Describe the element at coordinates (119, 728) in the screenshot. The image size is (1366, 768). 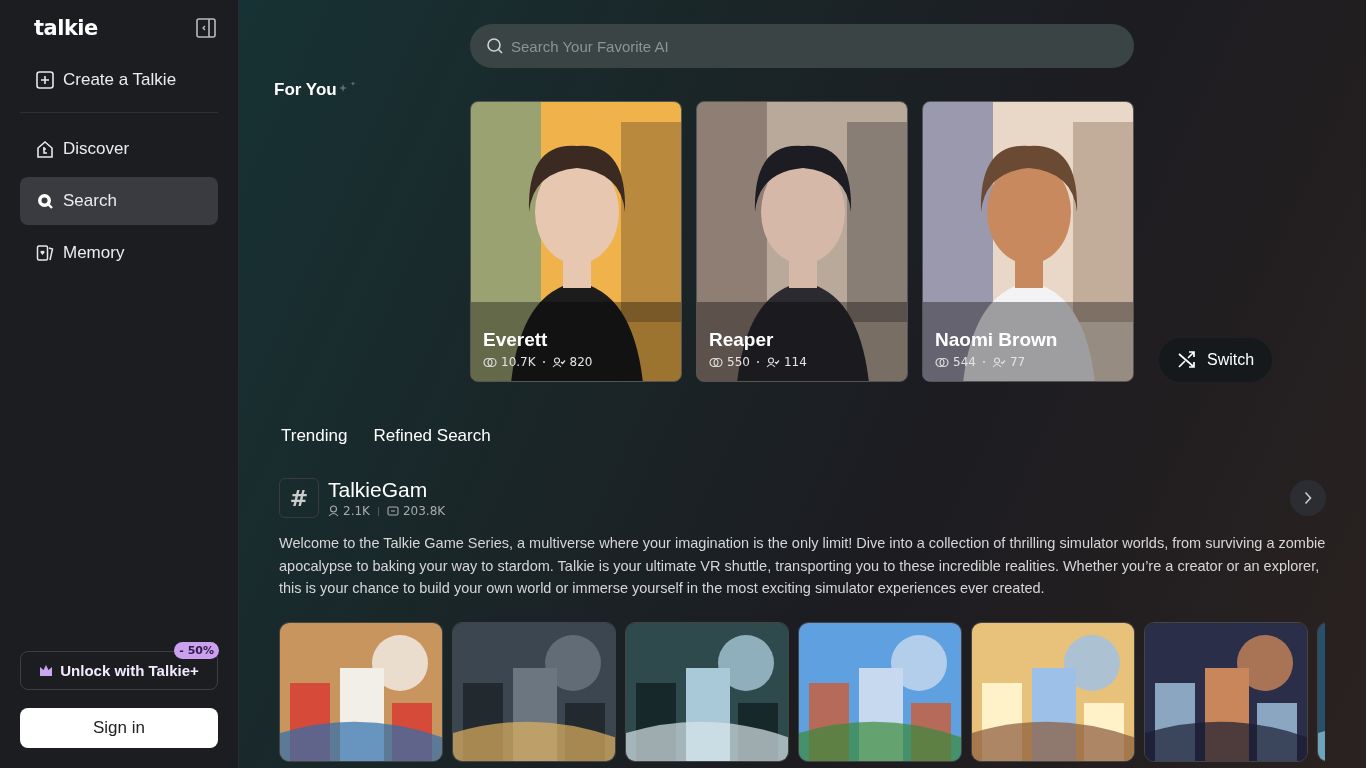
I see `sign-in-button: Sign in` at that location.